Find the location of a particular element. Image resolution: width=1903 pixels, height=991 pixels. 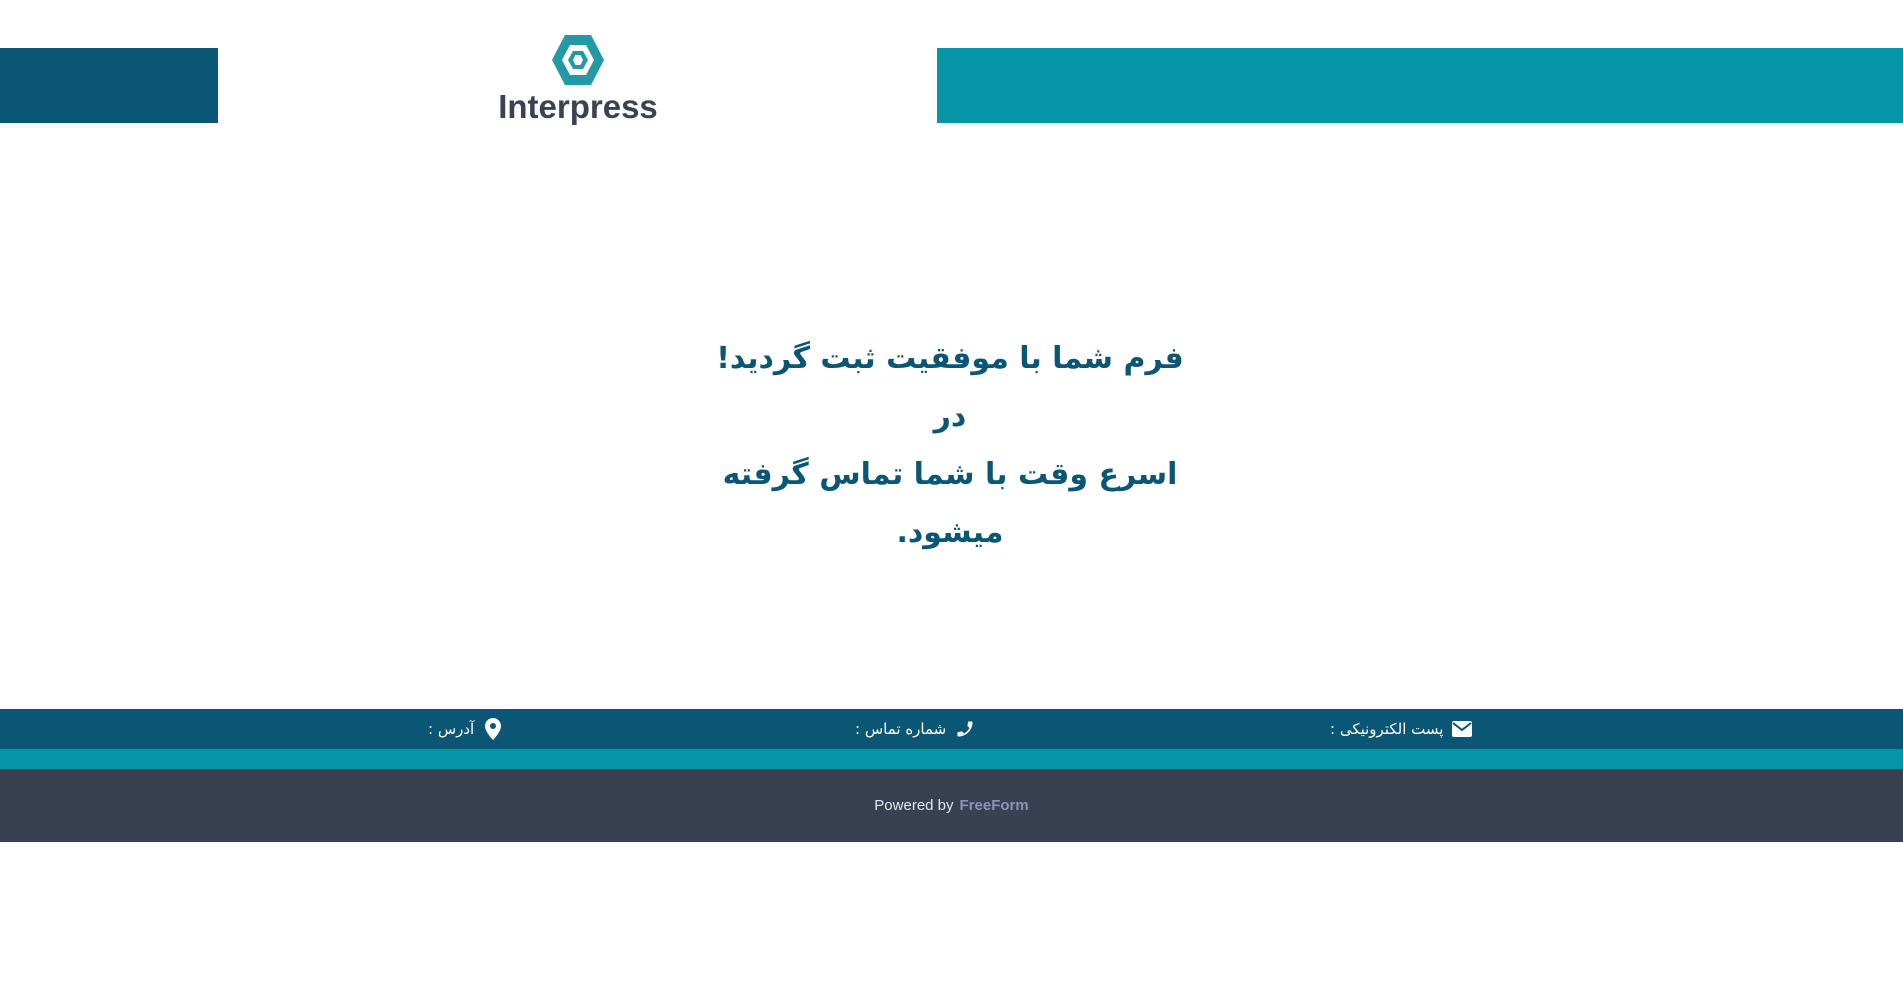

contact-email: پست الکترونیکی : is located at coordinates (1401, 729).